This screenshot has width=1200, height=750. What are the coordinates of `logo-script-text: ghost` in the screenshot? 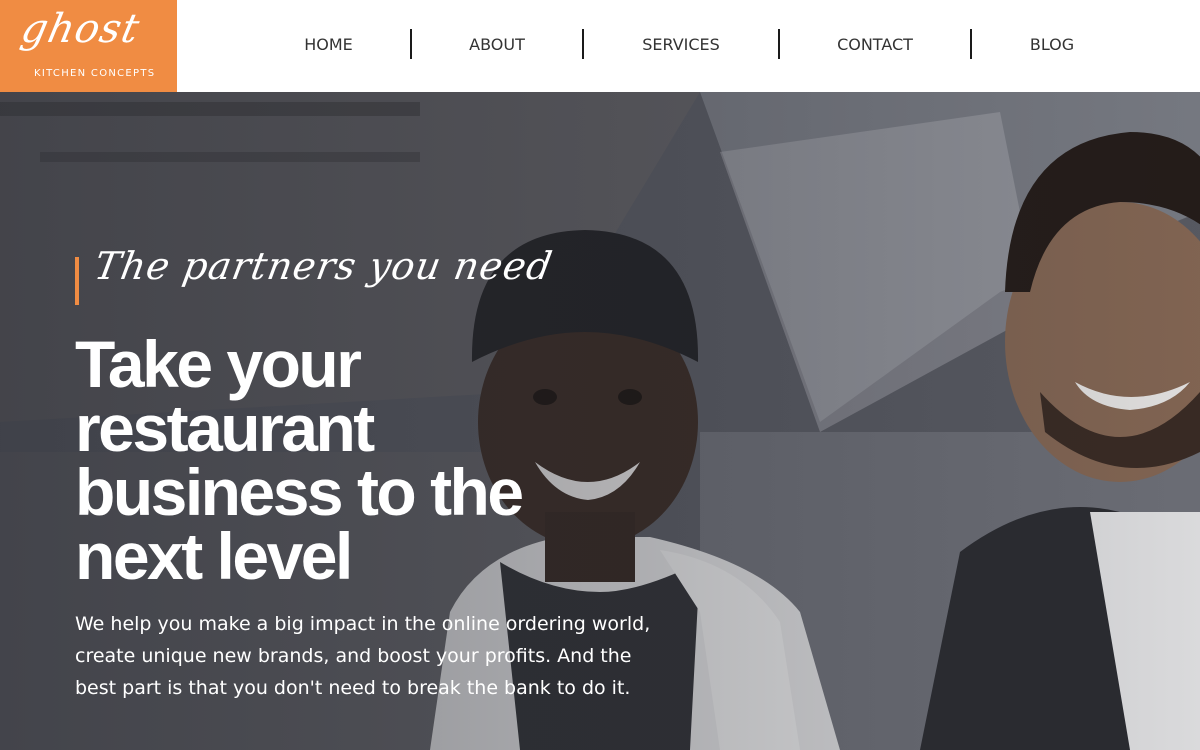 It's located at (80, 29).